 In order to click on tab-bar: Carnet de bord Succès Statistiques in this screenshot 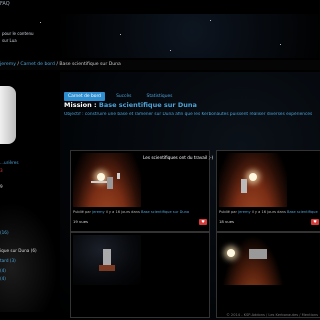, I will do `click(121, 91)`.